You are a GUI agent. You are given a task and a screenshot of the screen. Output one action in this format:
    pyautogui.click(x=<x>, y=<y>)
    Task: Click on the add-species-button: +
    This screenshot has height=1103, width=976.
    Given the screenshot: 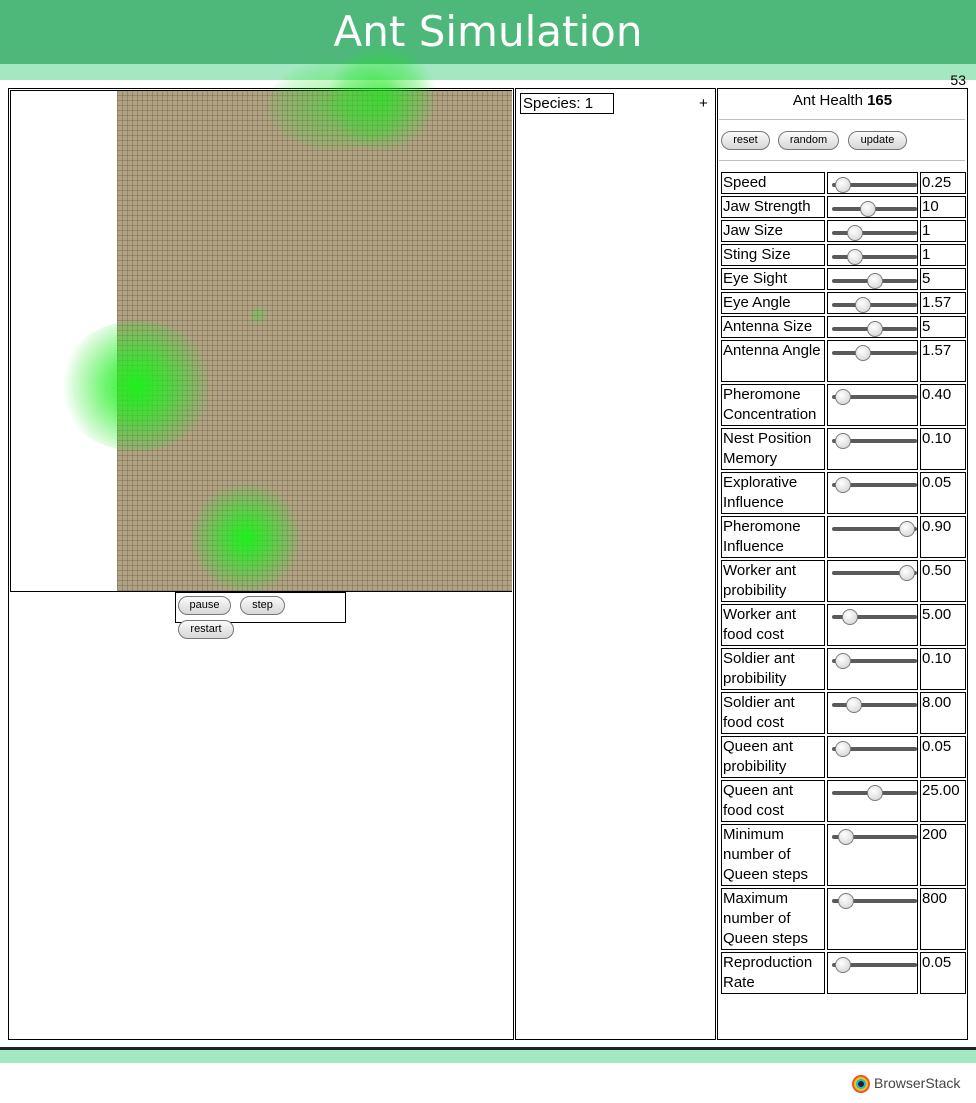 What is the action you would take?
    pyautogui.click(x=703, y=103)
    